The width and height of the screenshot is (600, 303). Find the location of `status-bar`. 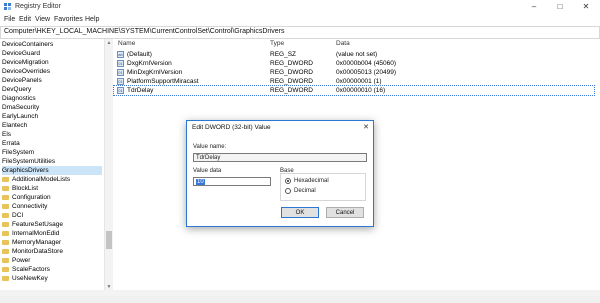

status-bar is located at coordinates (300, 299).